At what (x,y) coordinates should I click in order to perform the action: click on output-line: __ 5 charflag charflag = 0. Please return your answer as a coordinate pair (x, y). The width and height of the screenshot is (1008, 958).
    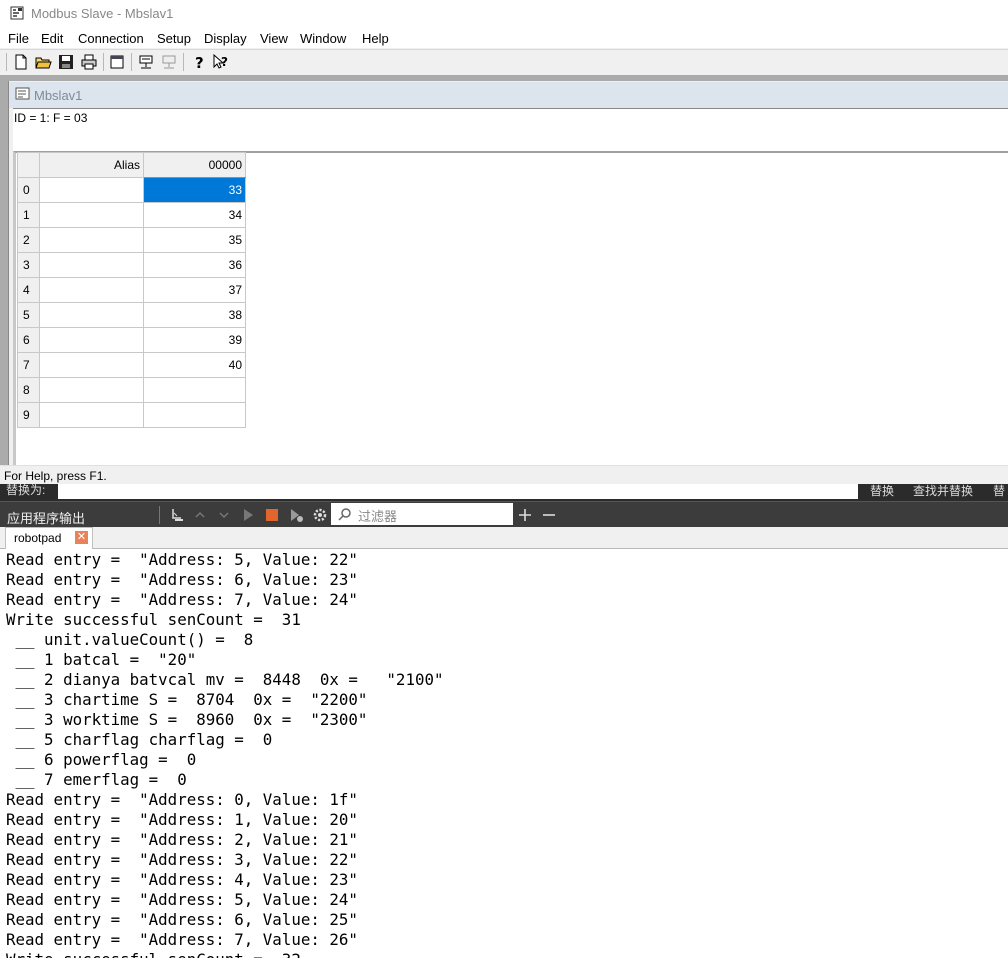
    Looking at the image, I should click on (139, 739).